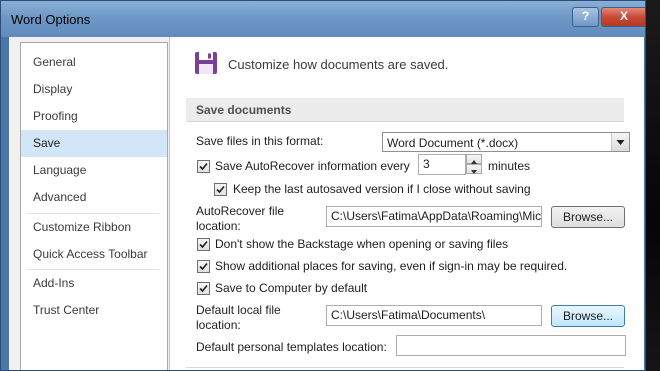  Describe the element at coordinates (511, 345) in the screenshot. I see `templates-location-input` at that location.